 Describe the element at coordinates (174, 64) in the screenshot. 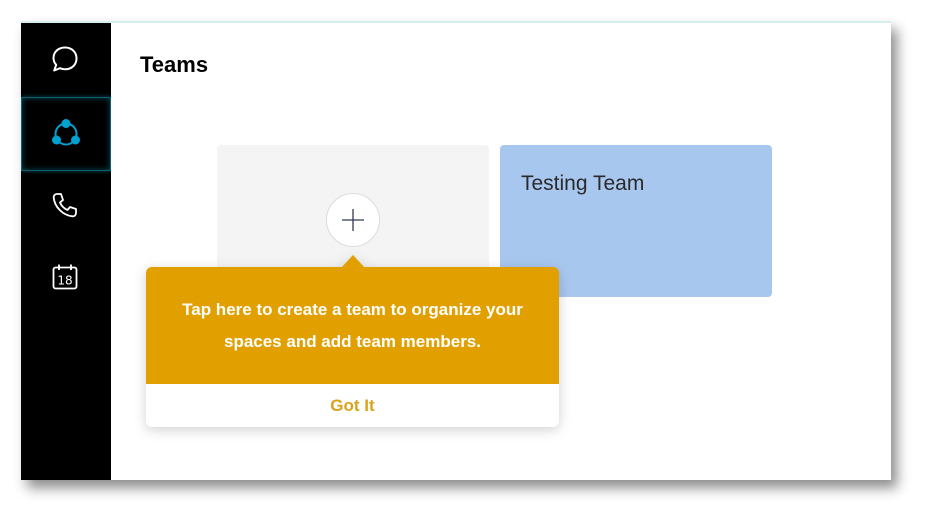

I see `page-title: Teams` at that location.